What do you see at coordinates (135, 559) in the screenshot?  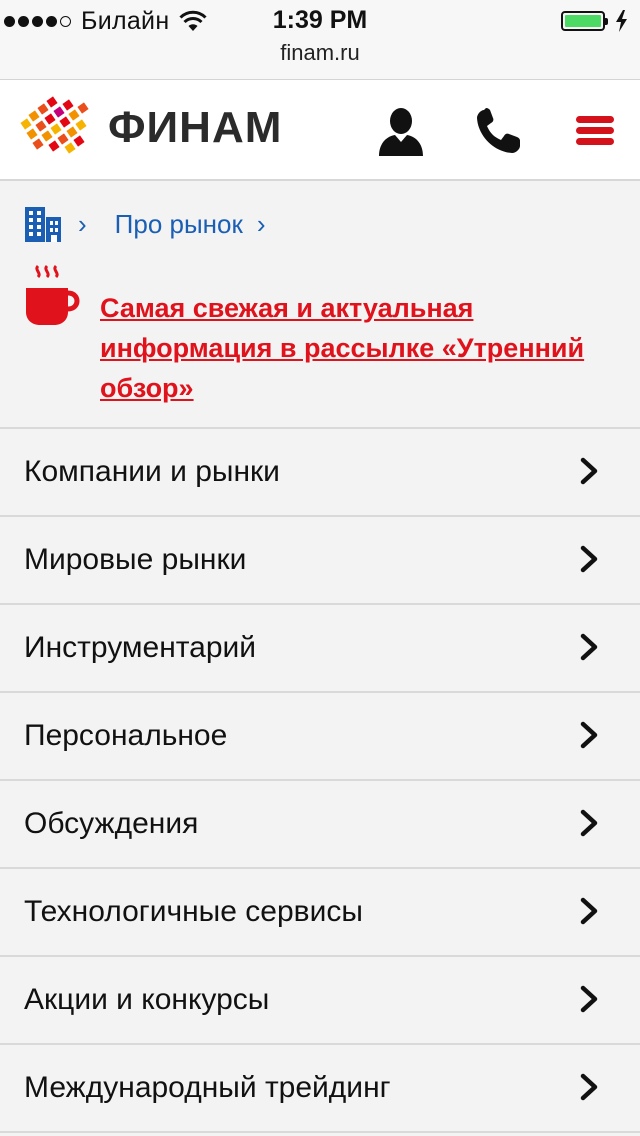 I see `menu-item-label: Мировые рынки` at bounding box center [135, 559].